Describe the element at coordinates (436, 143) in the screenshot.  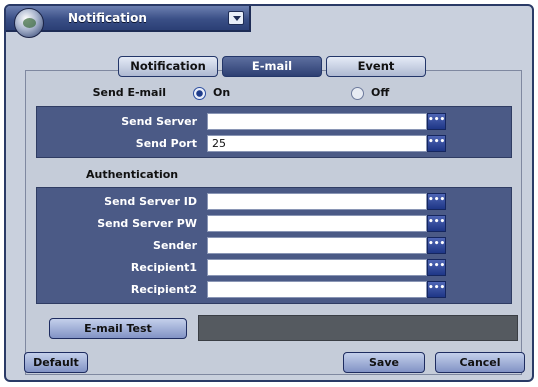
I see `send-port-keyboard-button: •••` at that location.